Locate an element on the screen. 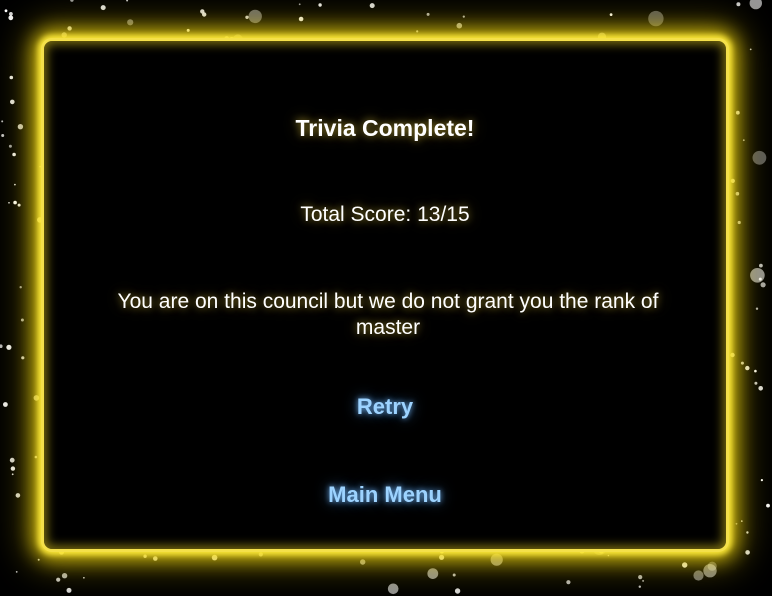  retry-button-row: Retry is located at coordinates (385, 407).